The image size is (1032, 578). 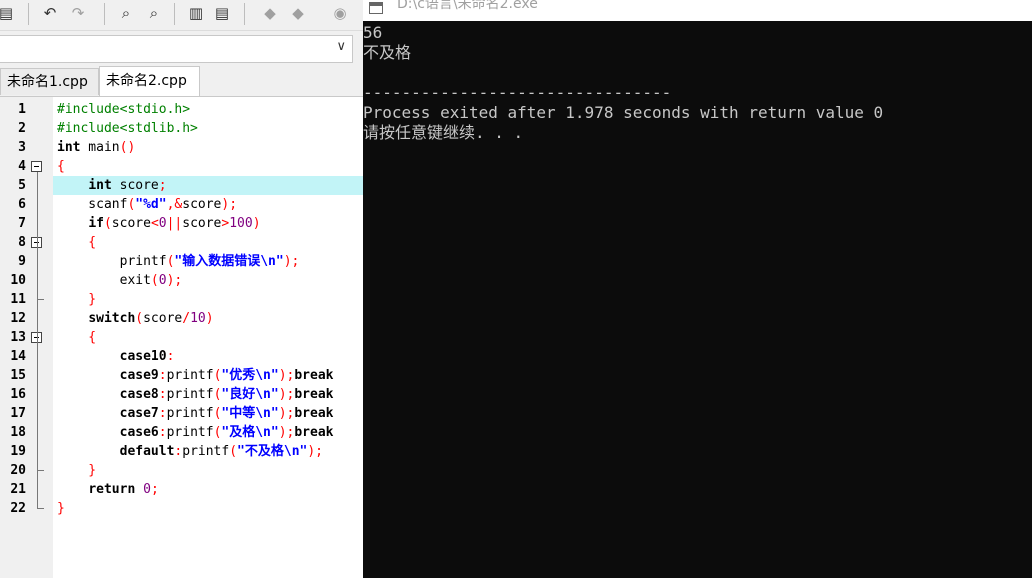 I want to click on split-view-icon: ▤, so click(x=222, y=13).